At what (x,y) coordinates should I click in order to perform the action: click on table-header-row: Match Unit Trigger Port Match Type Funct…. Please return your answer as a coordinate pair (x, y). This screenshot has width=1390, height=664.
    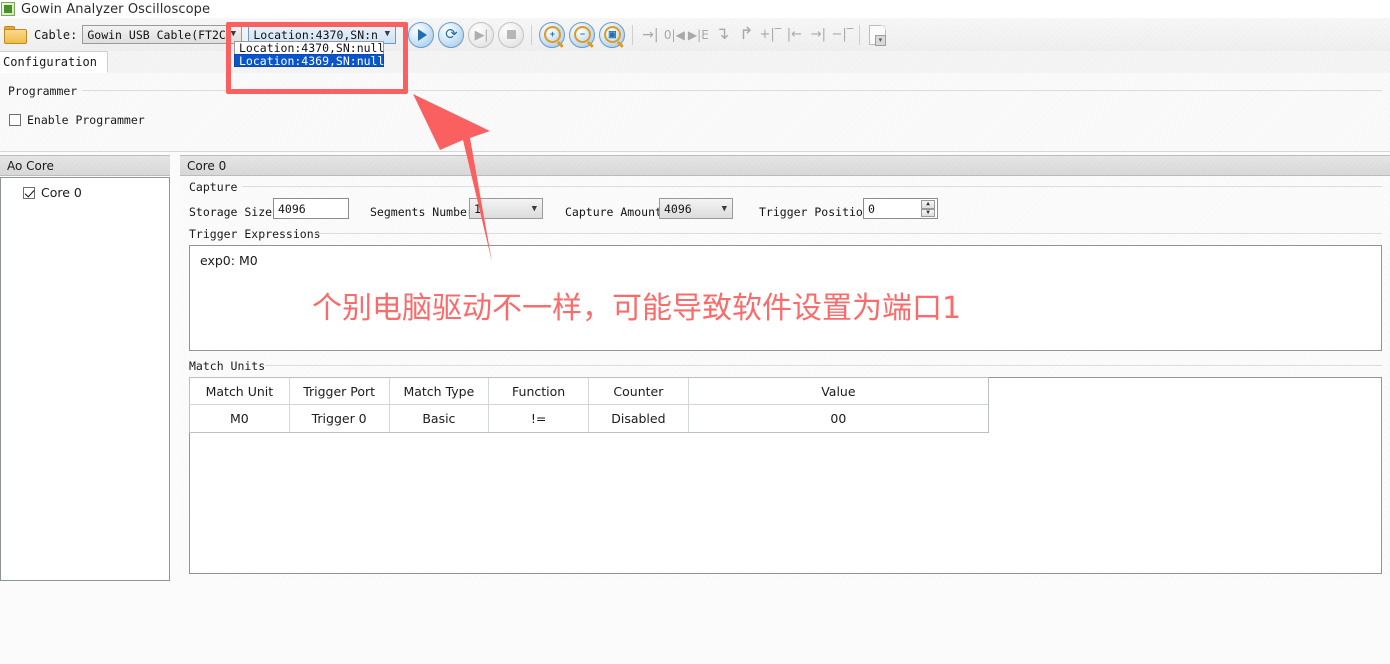
    Looking at the image, I should click on (589, 392).